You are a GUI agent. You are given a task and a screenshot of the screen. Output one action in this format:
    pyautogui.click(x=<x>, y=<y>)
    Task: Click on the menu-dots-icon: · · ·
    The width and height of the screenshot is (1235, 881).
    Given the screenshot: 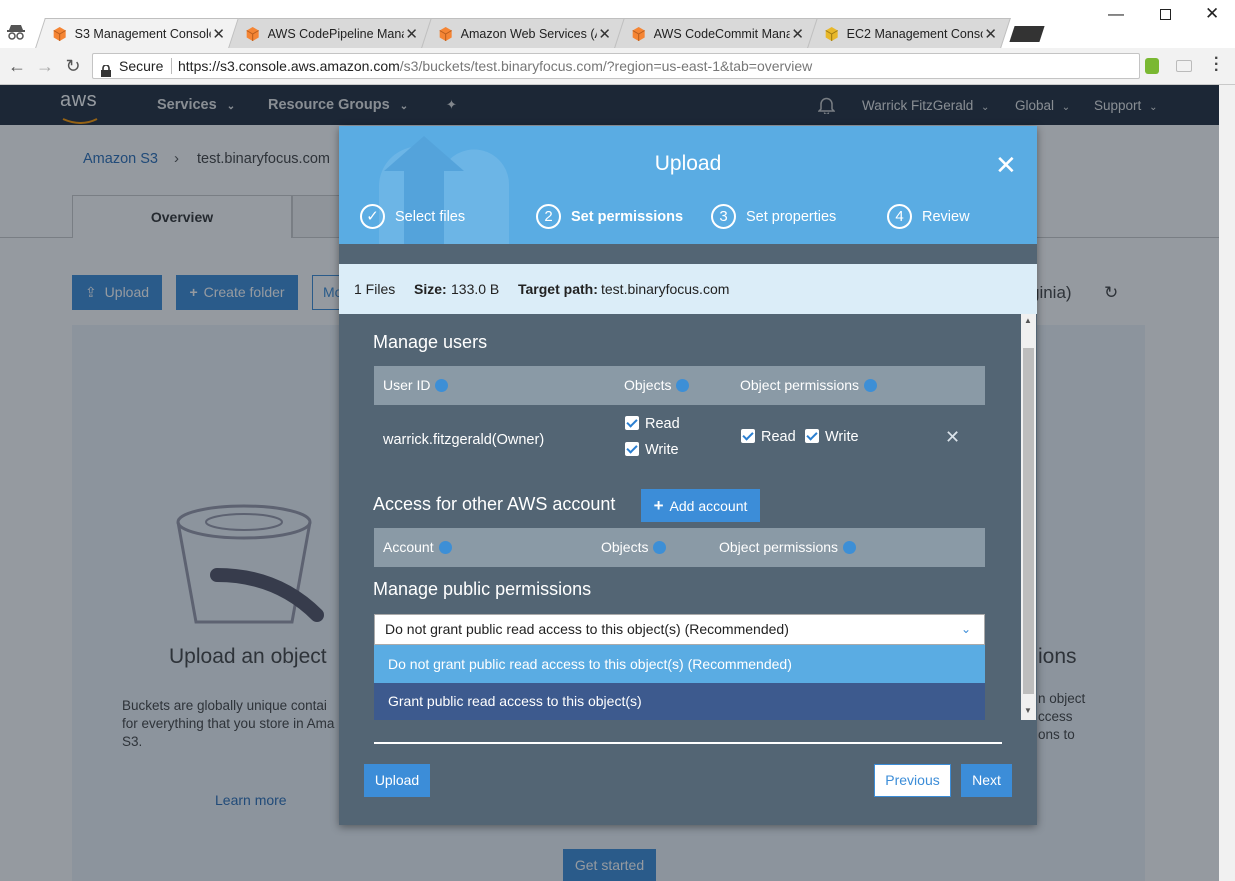 What is the action you would take?
    pyautogui.click(x=1216, y=65)
    